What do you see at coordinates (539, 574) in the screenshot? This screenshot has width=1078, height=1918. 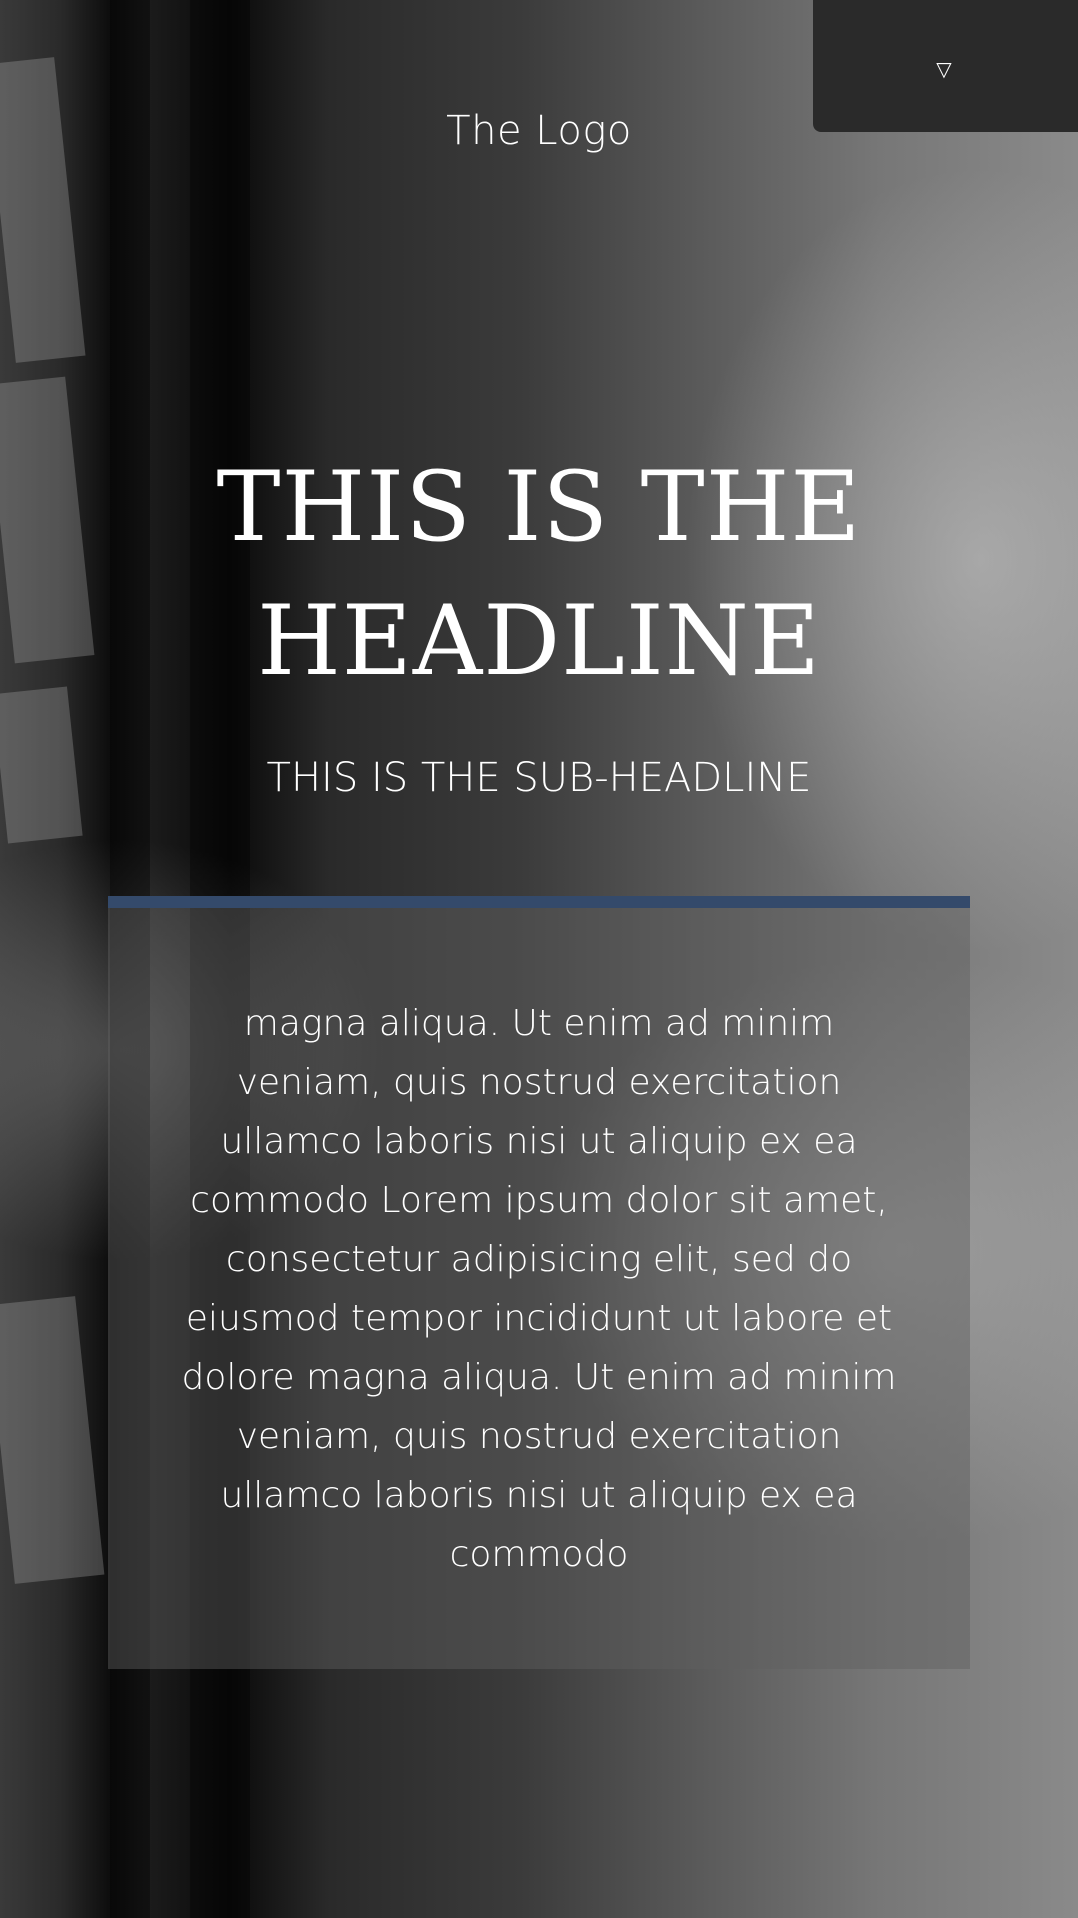 I see `page-headline: THIS IS THE HEADLINE` at bounding box center [539, 574].